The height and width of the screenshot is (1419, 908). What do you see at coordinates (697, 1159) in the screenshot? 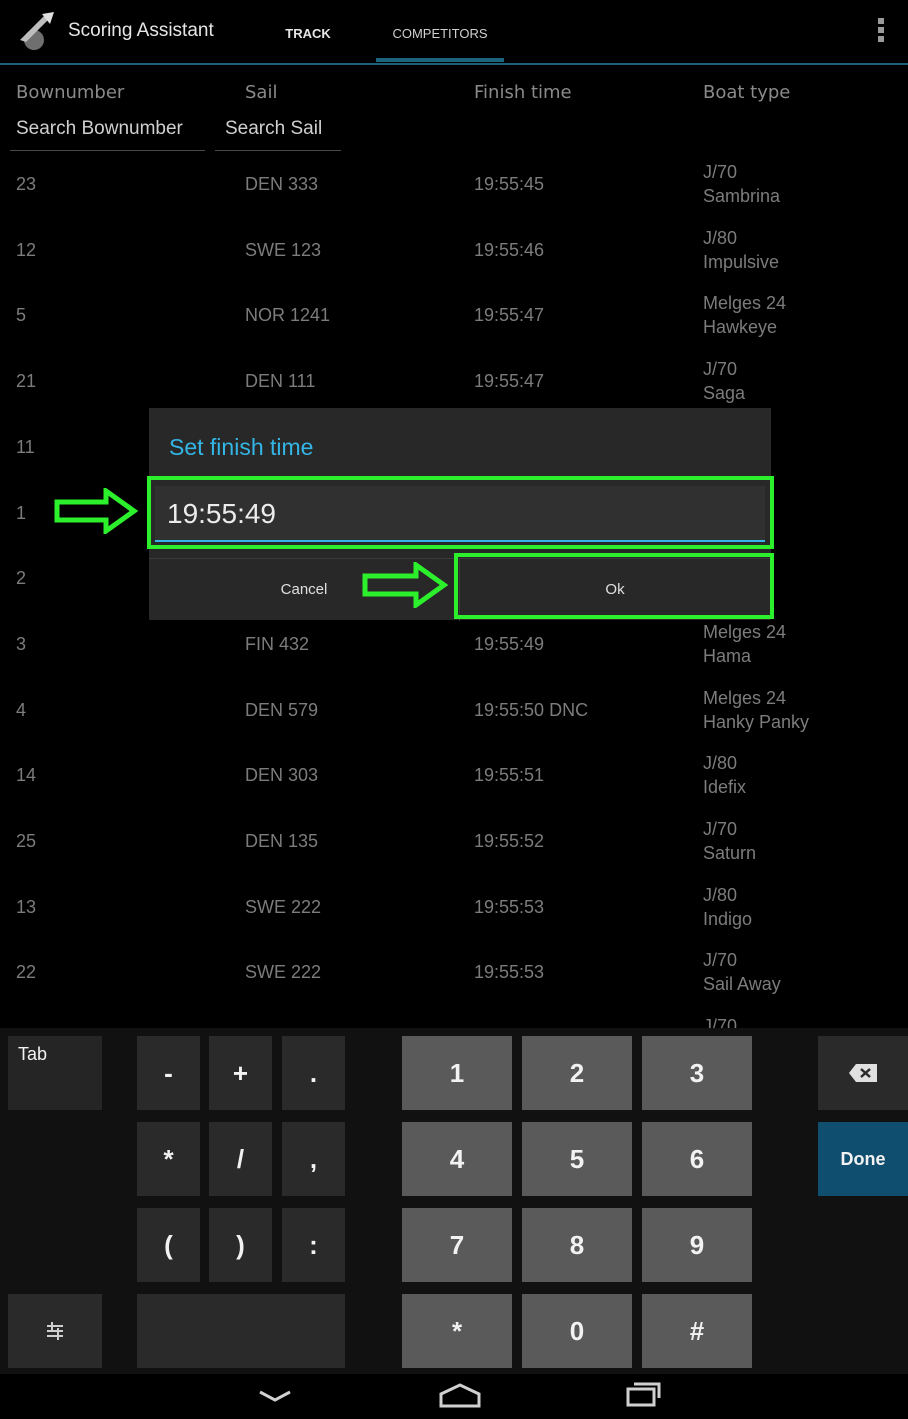
I see `digit-6-key: 6` at bounding box center [697, 1159].